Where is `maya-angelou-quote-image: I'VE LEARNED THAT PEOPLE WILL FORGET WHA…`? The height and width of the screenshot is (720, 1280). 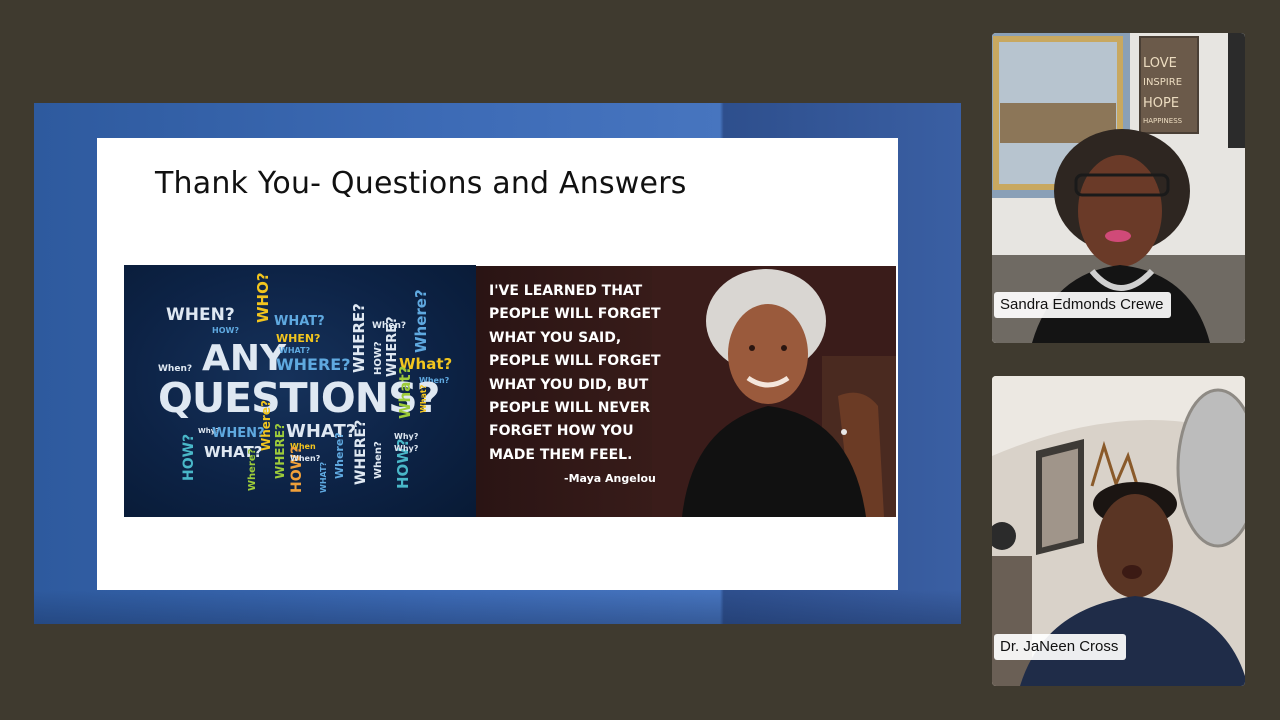
maya-angelou-quote-image: I'VE LEARNED THAT PEOPLE WILL FORGET WHA… is located at coordinates (686, 391).